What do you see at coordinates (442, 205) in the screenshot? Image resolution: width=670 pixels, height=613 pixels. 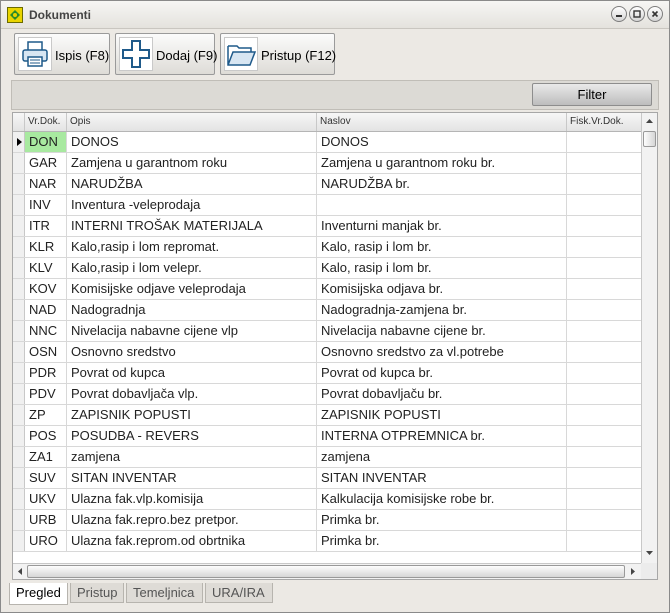 I see `cell-naslov` at bounding box center [442, 205].